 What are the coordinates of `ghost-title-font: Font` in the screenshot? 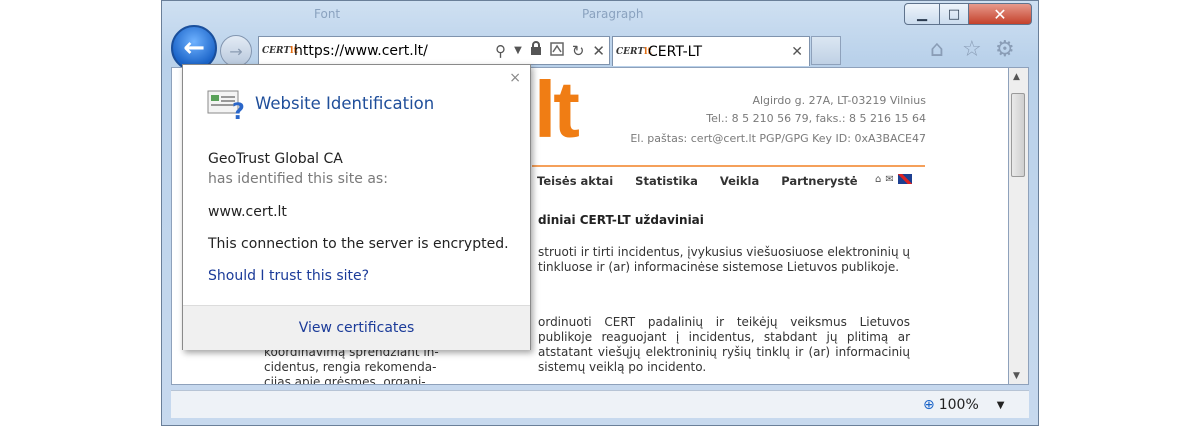 It's located at (327, 14).